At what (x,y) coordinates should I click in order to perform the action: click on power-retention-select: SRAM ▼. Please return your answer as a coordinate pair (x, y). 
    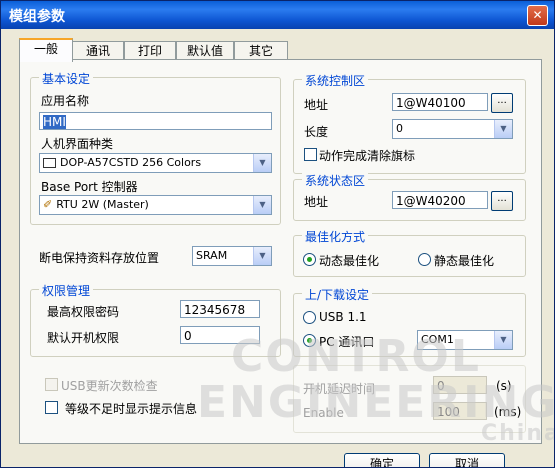
    Looking at the image, I should click on (232, 256).